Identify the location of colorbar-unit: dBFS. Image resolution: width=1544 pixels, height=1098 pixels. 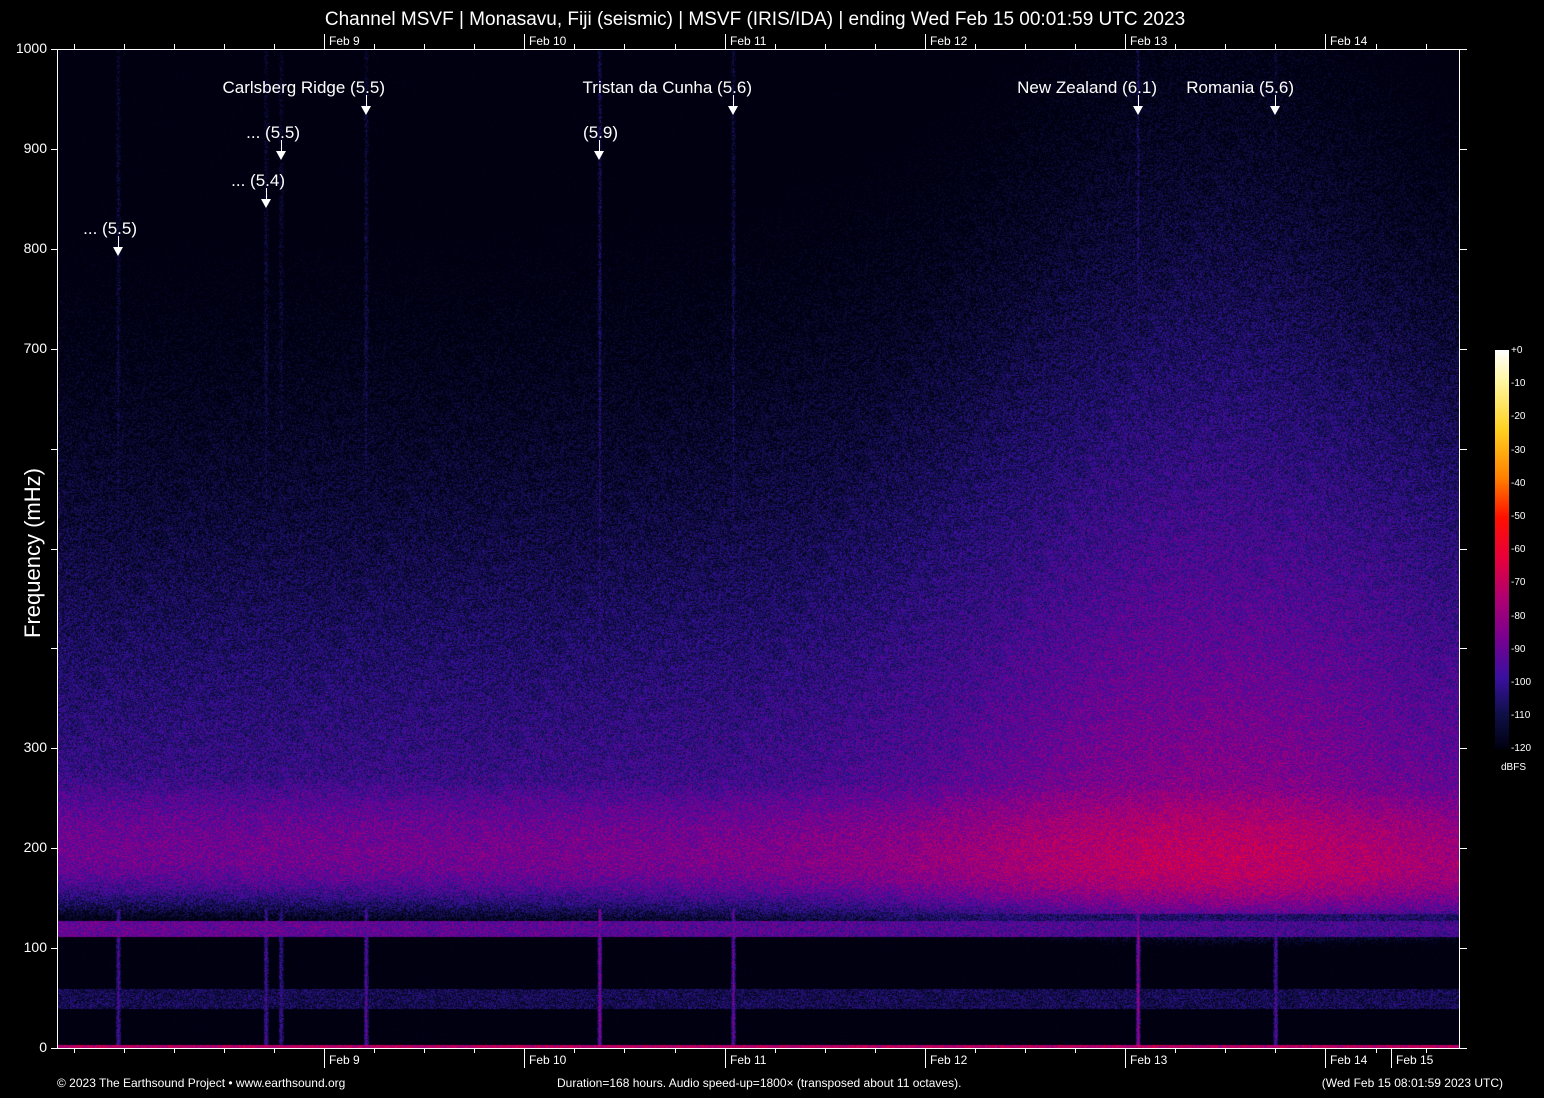
(1514, 767).